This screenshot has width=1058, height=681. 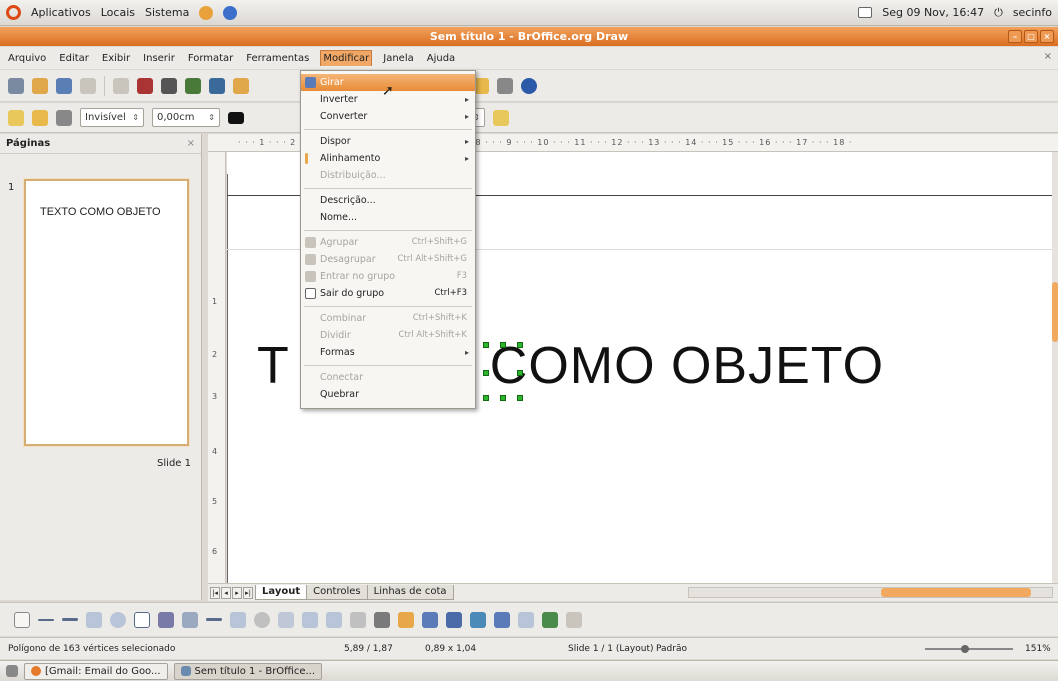 What do you see at coordinates (116, 58) in the screenshot?
I see `menu-exibir: Exibir` at bounding box center [116, 58].